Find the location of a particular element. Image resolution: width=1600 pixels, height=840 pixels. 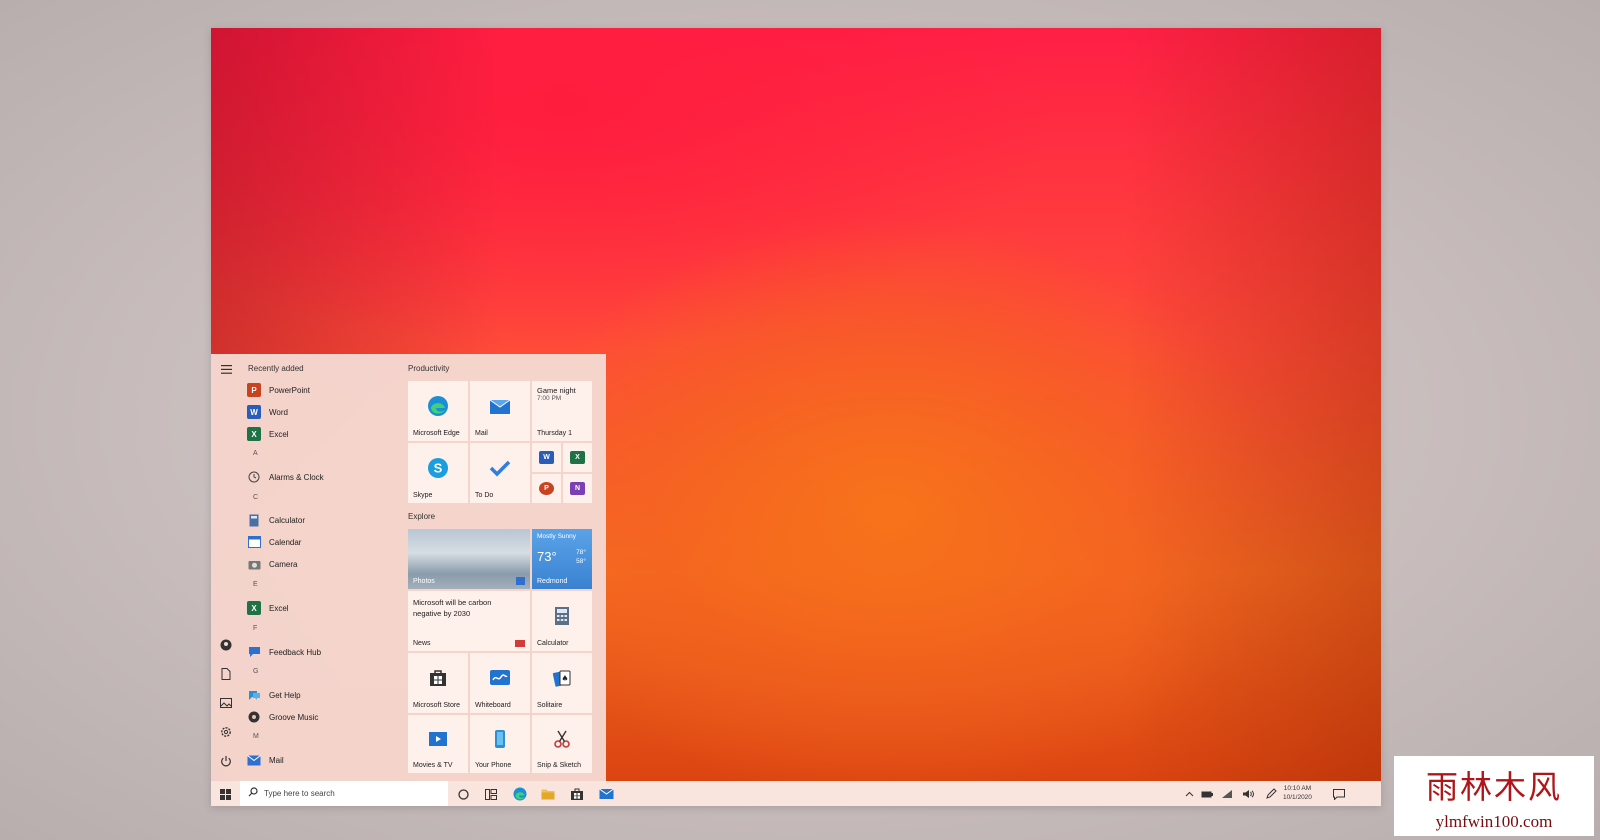

tile-solitaire: ♠ Solitaire is located at coordinates (562, 683).